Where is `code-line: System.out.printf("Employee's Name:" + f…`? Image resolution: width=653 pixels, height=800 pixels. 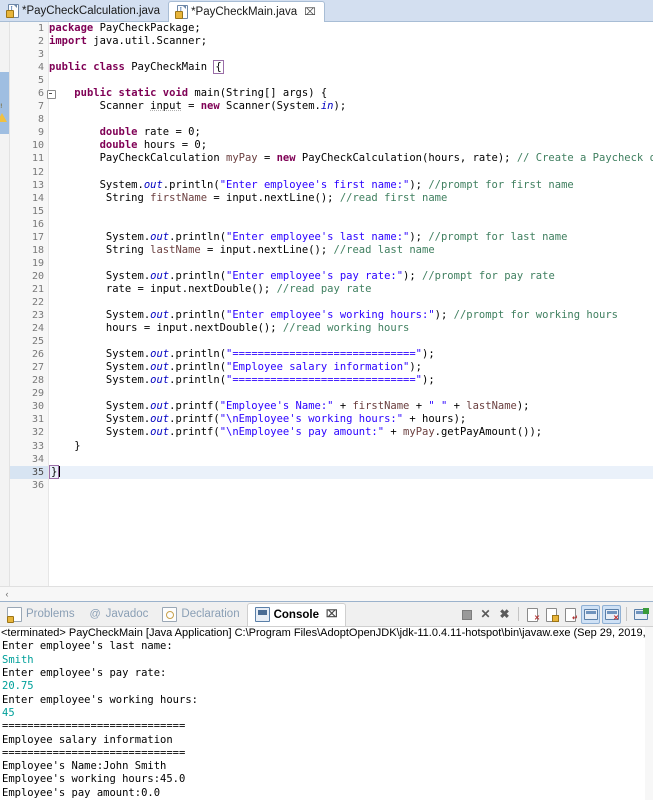 code-line: System.out.printf("Employee's Name:" + f… is located at coordinates (351, 406).